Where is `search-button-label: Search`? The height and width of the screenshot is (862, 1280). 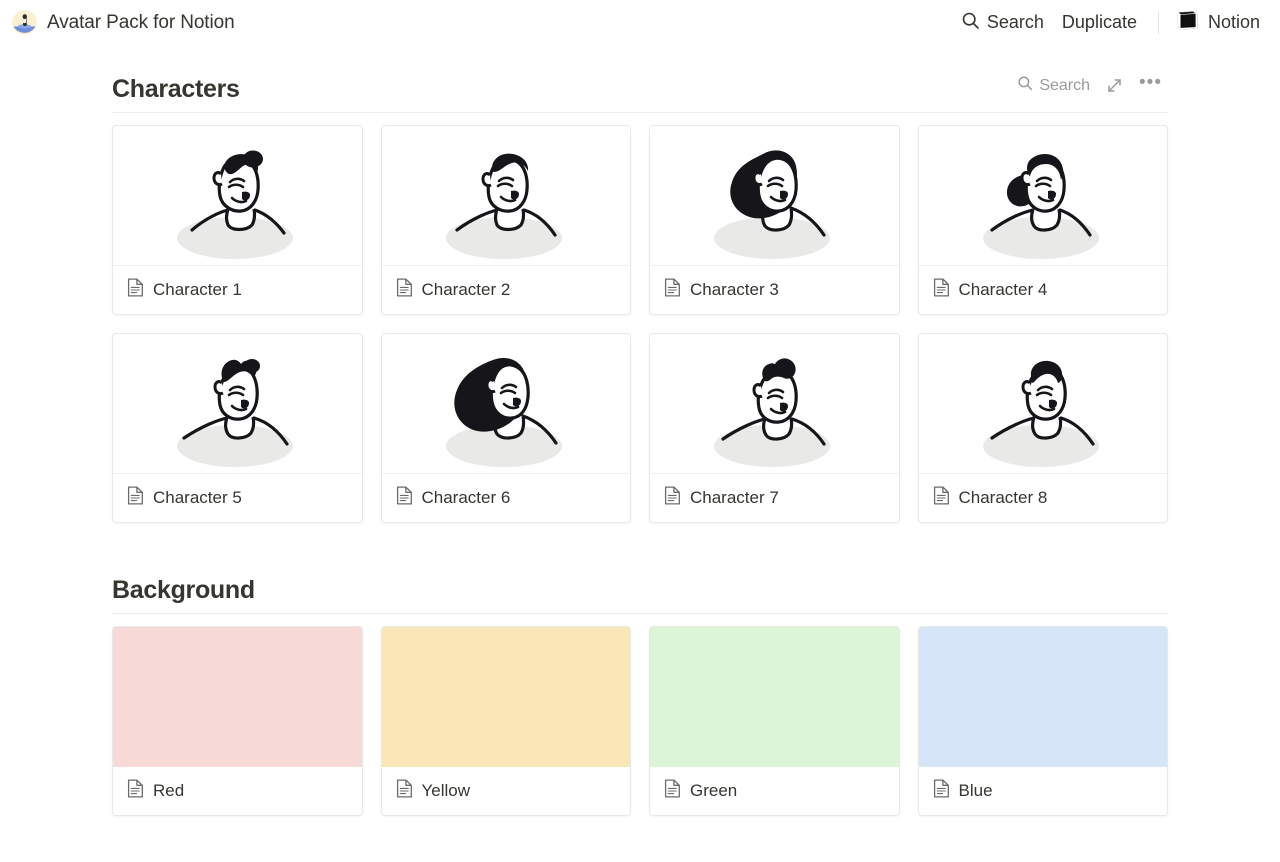 search-button-label: Search is located at coordinates (1015, 22).